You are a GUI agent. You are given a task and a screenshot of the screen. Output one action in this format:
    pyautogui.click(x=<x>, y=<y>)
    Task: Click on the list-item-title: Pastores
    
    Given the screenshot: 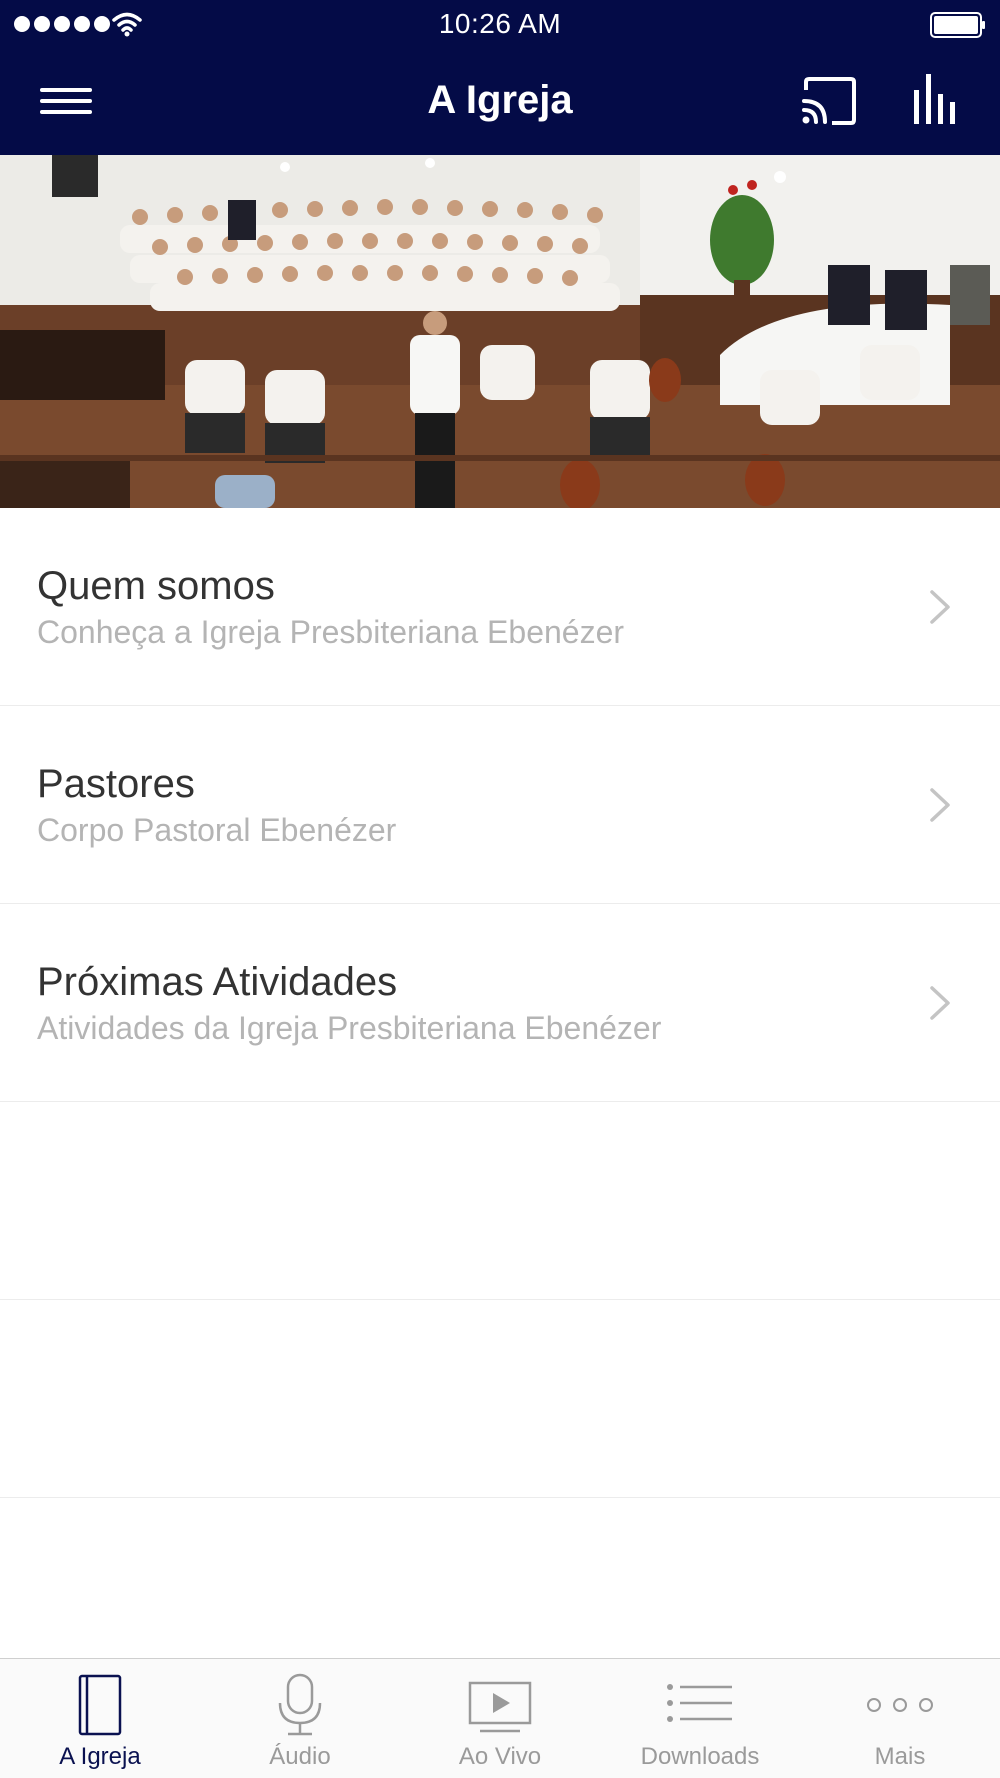 What is the action you would take?
    pyautogui.click(x=116, y=784)
    